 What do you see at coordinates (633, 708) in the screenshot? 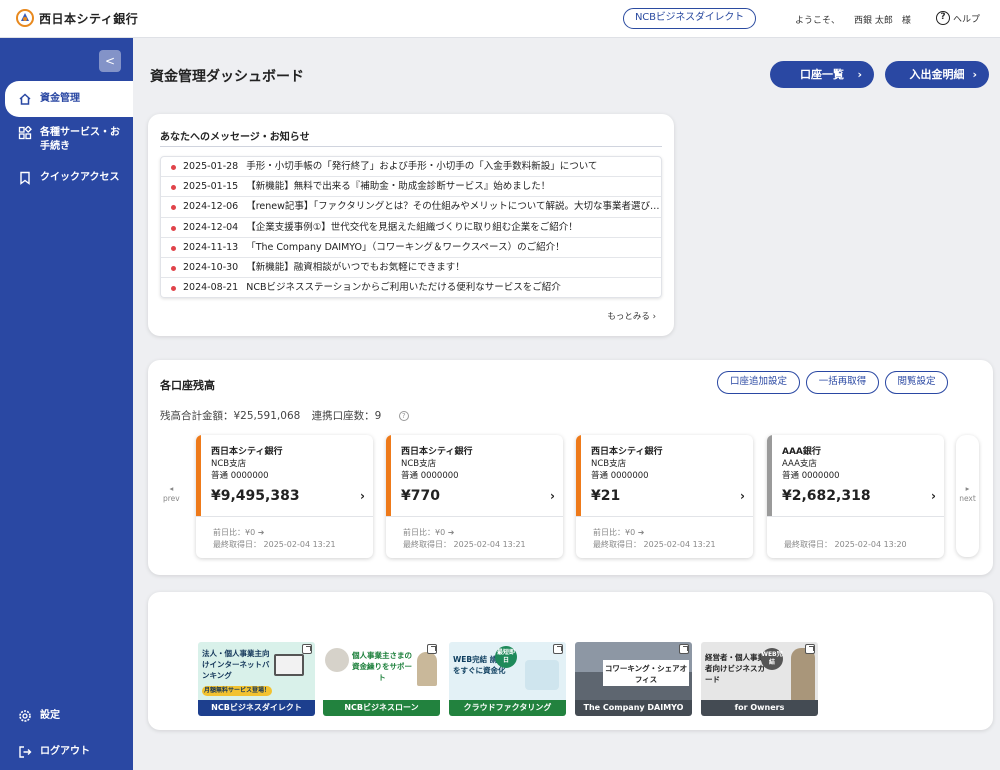
I see `banner-label: The Company DAIMYO` at bounding box center [633, 708].